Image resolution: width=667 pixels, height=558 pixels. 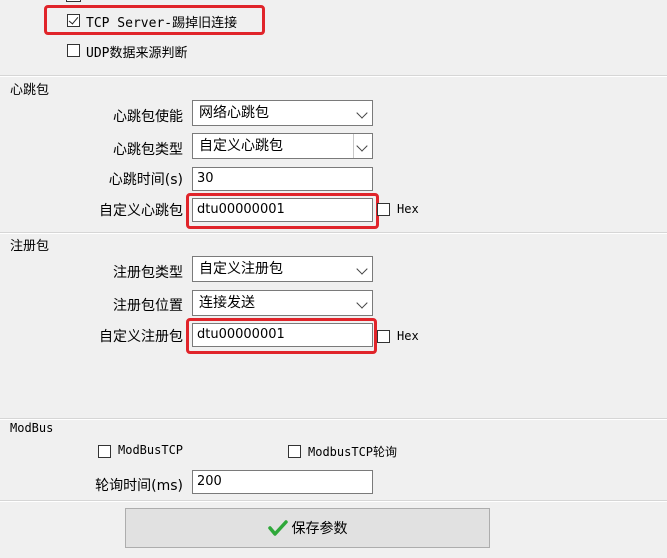 I want to click on modbustcp-checkbox, so click(x=104, y=451).